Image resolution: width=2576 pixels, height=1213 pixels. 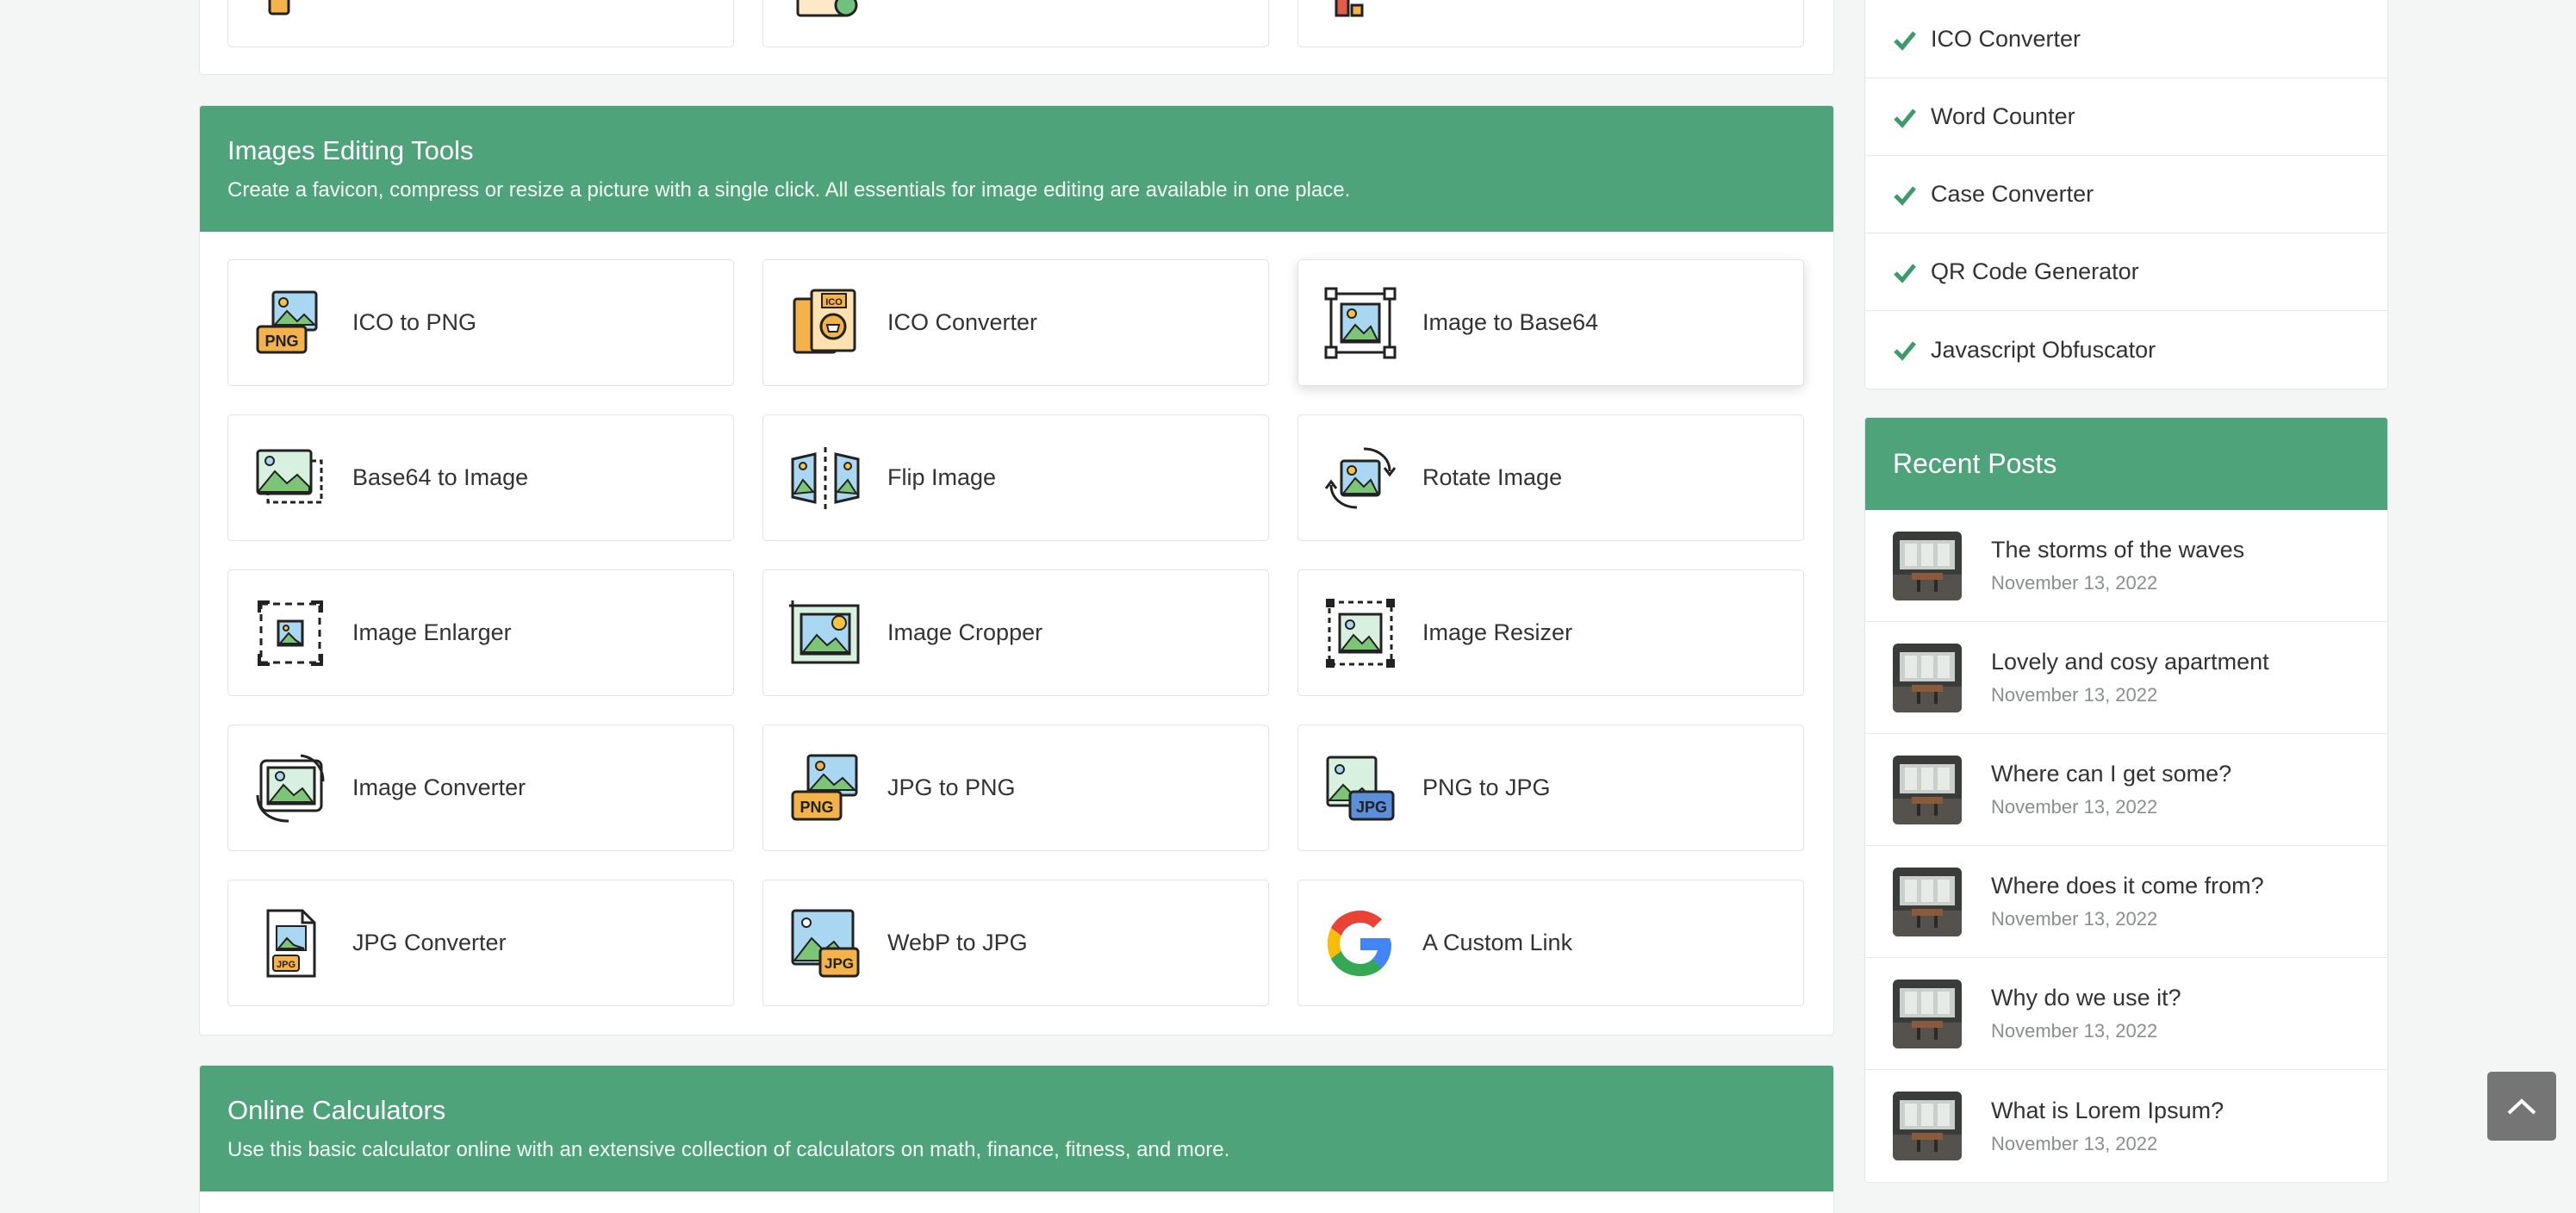 I want to click on sidebar-link-qr-code-generator: QR Code Generator, so click(x=2126, y=272).